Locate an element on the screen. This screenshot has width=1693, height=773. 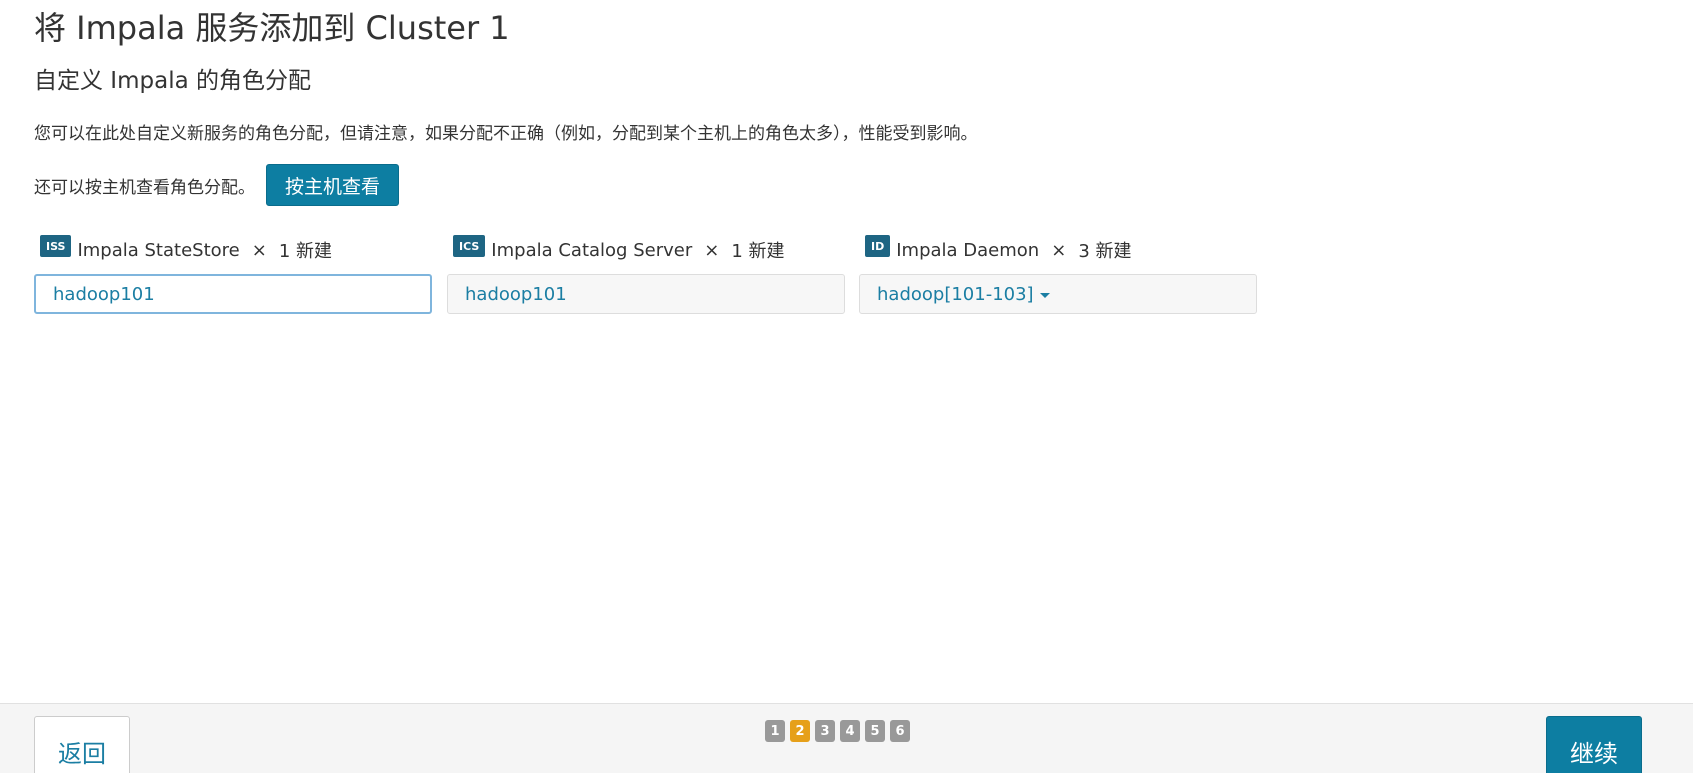
host-view-row: 还可以按主机查看角色分配。 按主机查看 is located at coordinates (217, 185).